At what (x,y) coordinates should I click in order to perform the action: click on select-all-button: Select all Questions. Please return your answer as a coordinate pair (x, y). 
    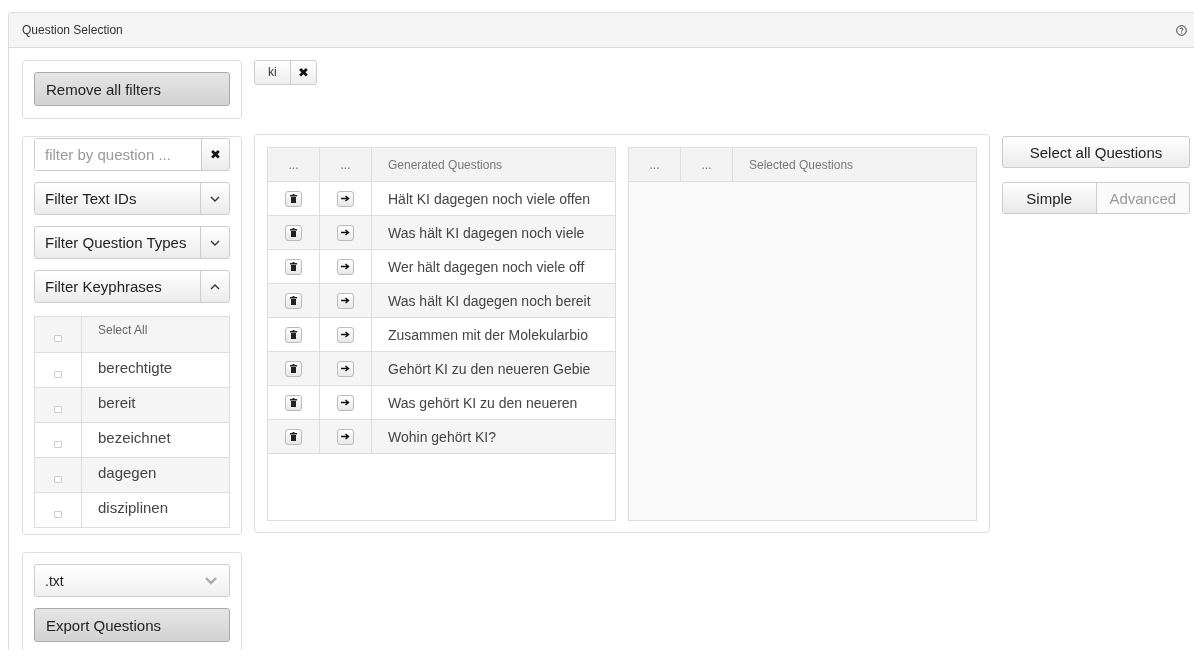
    Looking at the image, I should click on (1096, 152).